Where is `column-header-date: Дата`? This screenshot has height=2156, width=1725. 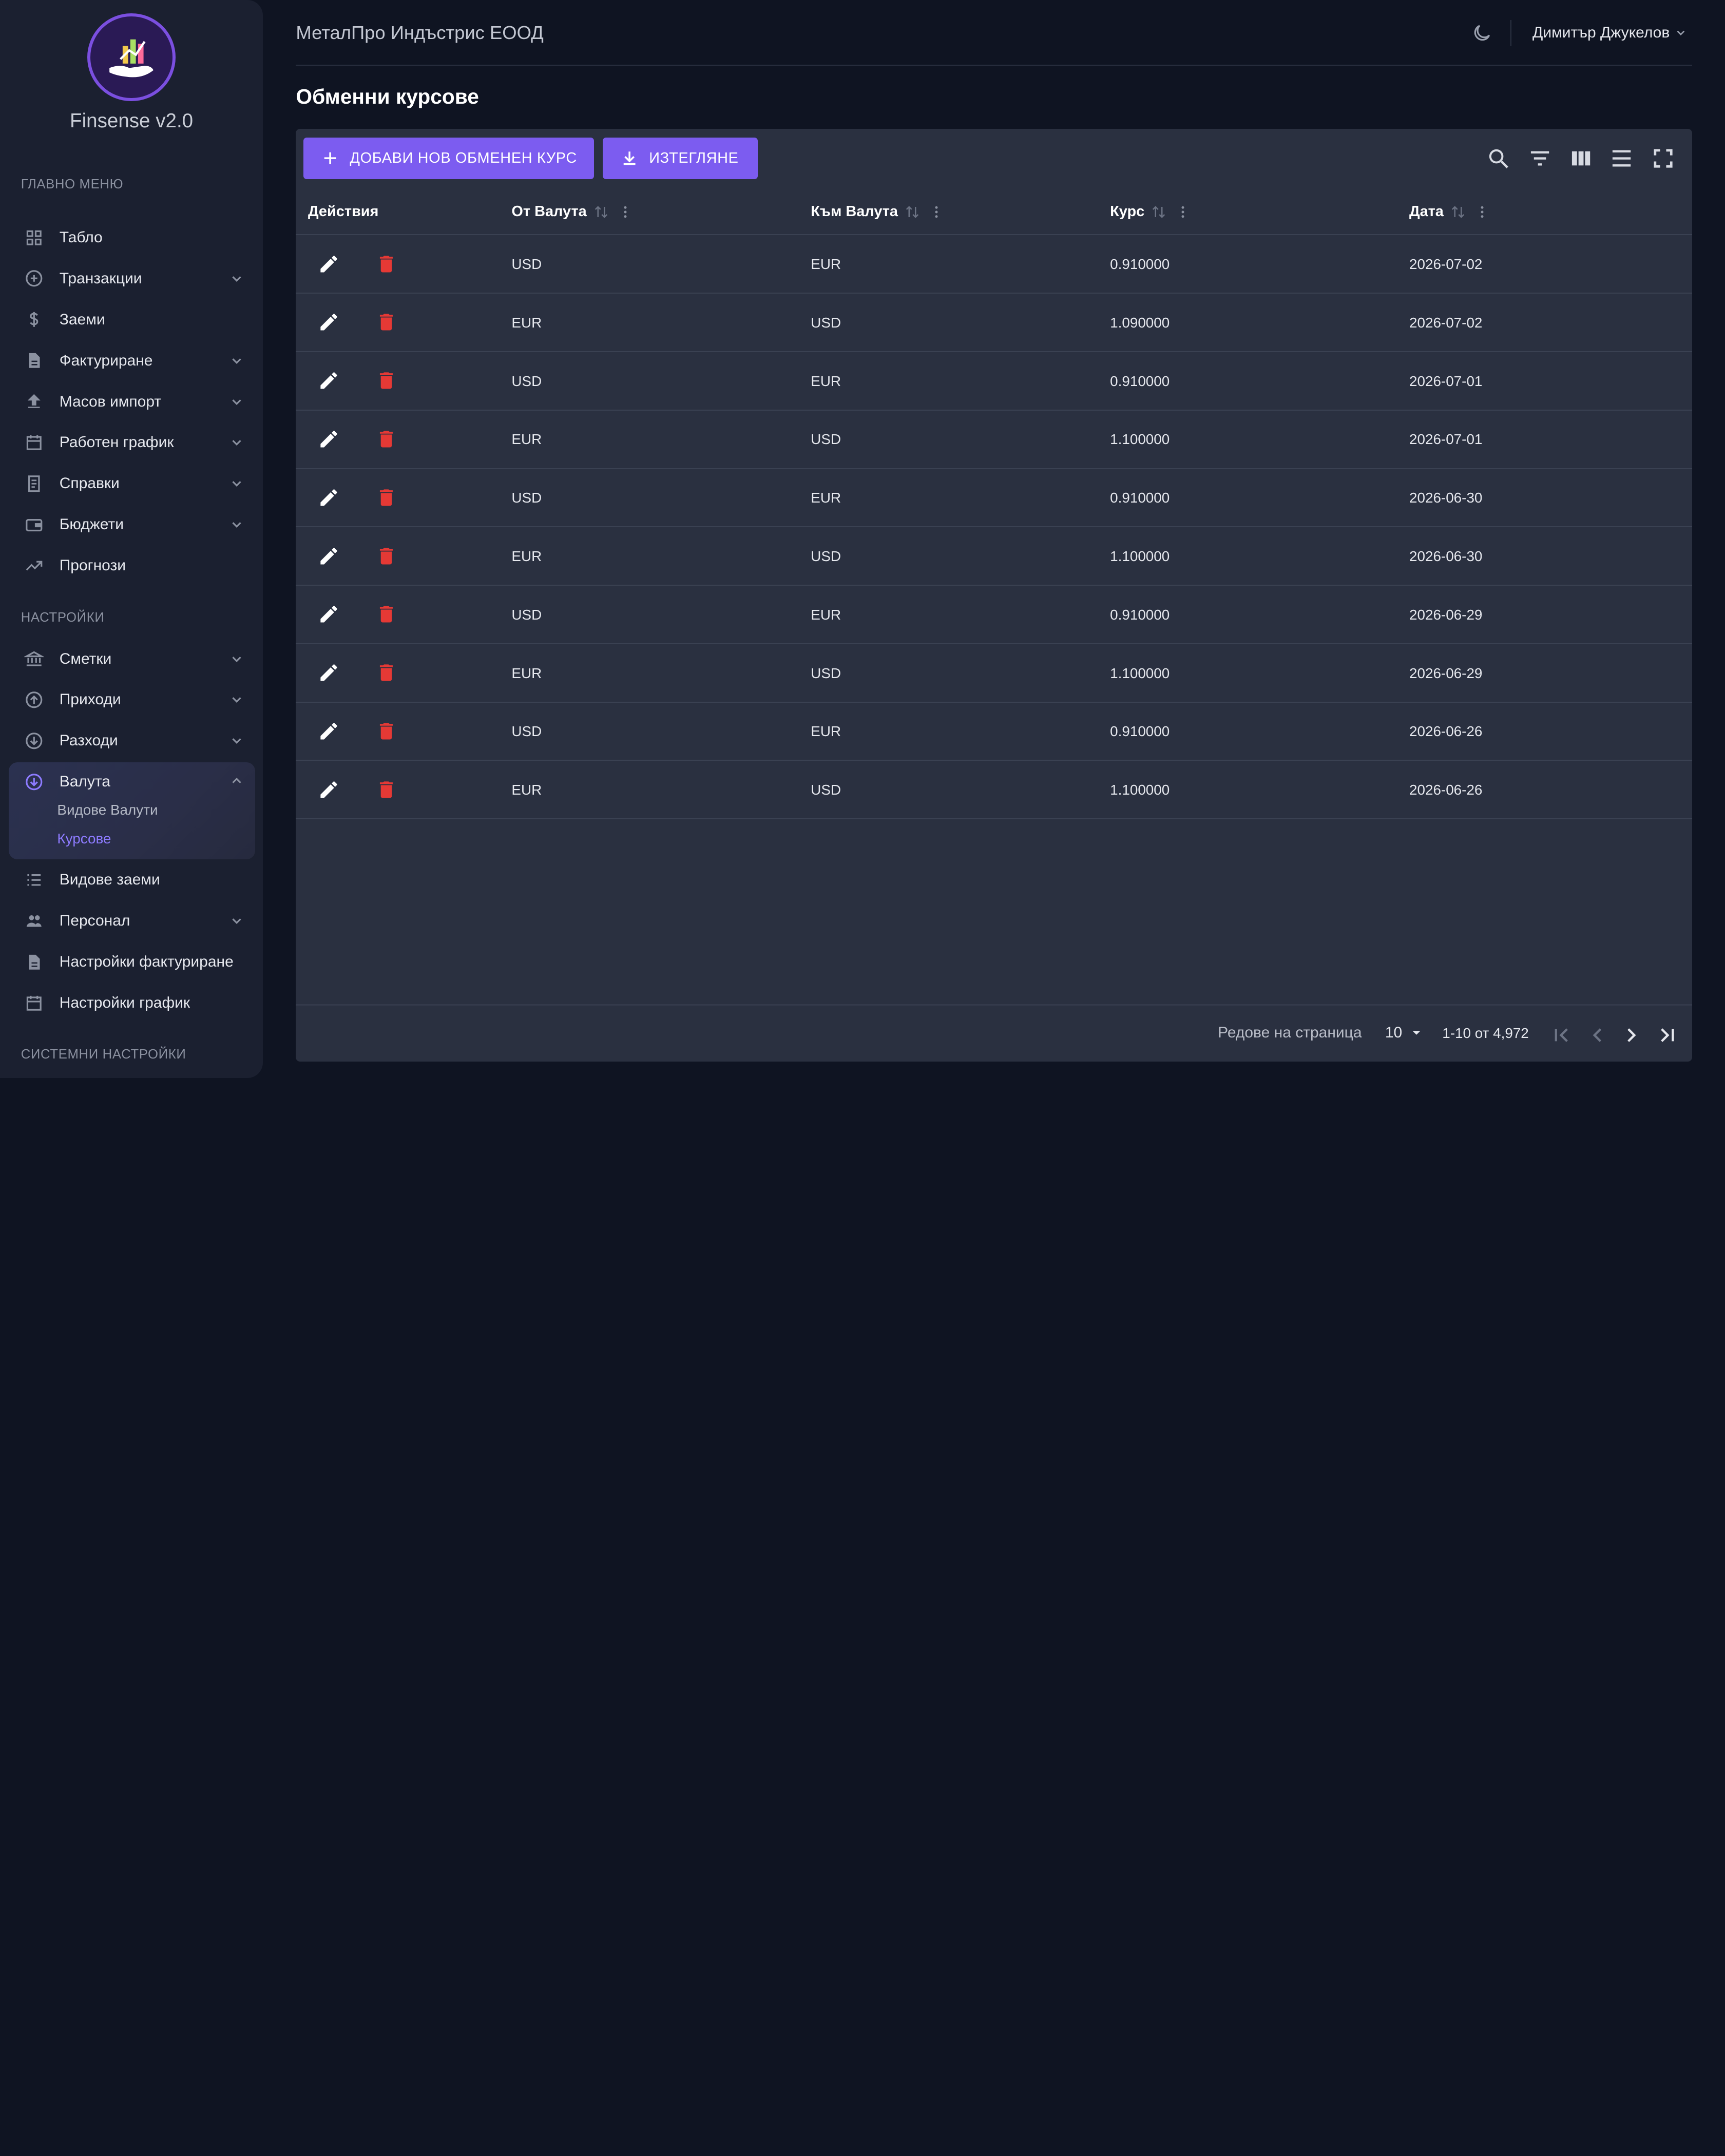
column-header-date: Дата is located at coordinates (1449, 211).